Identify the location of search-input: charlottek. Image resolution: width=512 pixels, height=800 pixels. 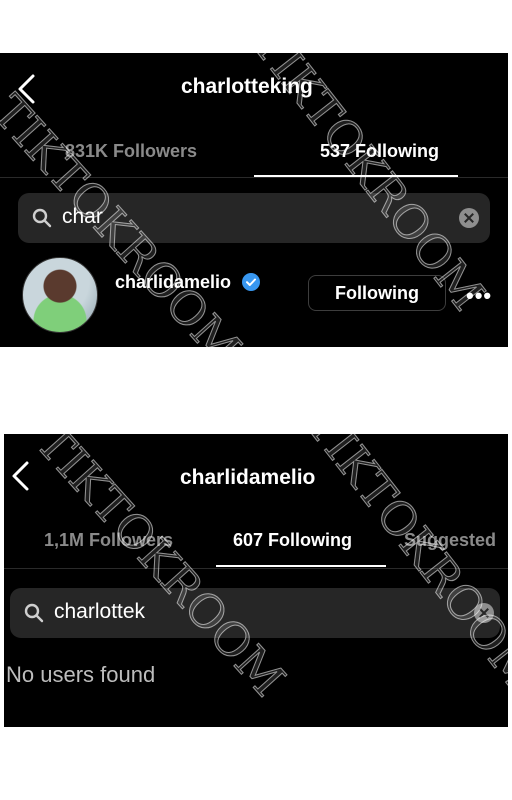
(99, 612).